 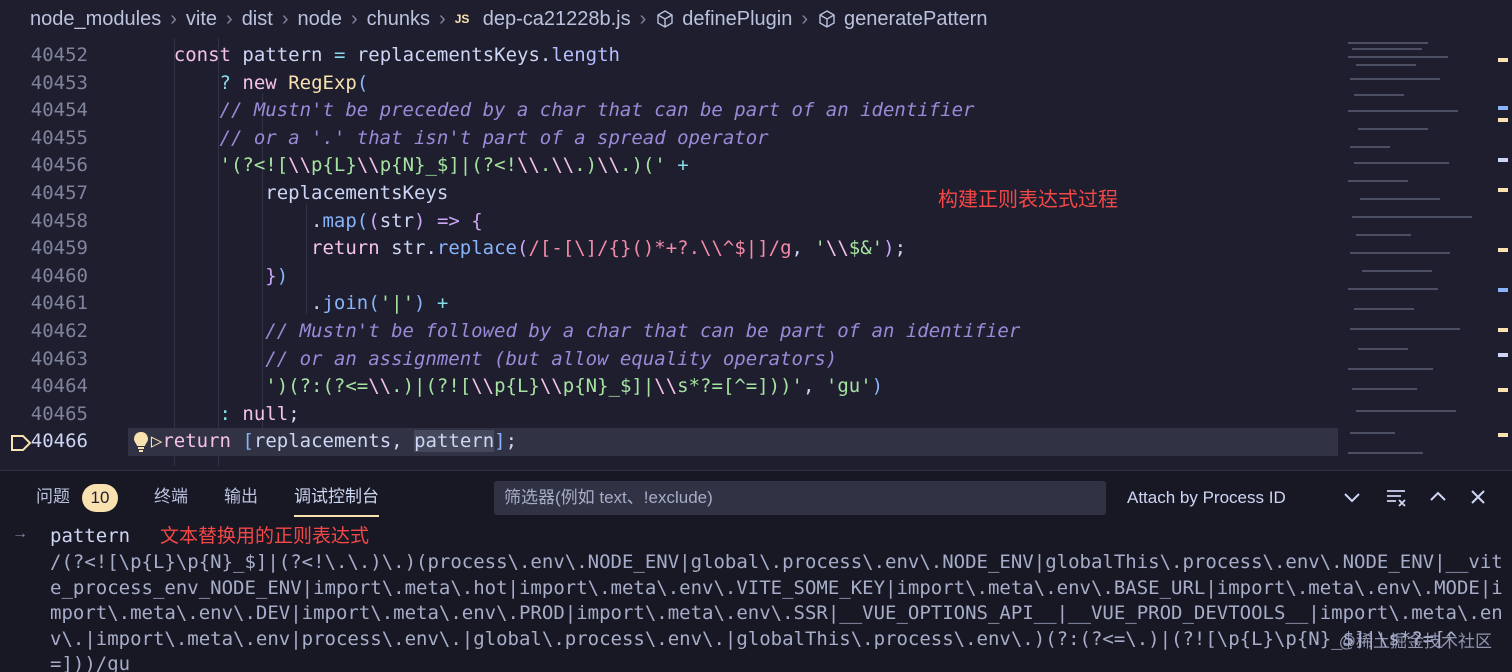 What do you see at coordinates (265, 536) in the screenshot?
I see `console-annotation: 文本替换用的正则表达式` at bounding box center [265, 536].